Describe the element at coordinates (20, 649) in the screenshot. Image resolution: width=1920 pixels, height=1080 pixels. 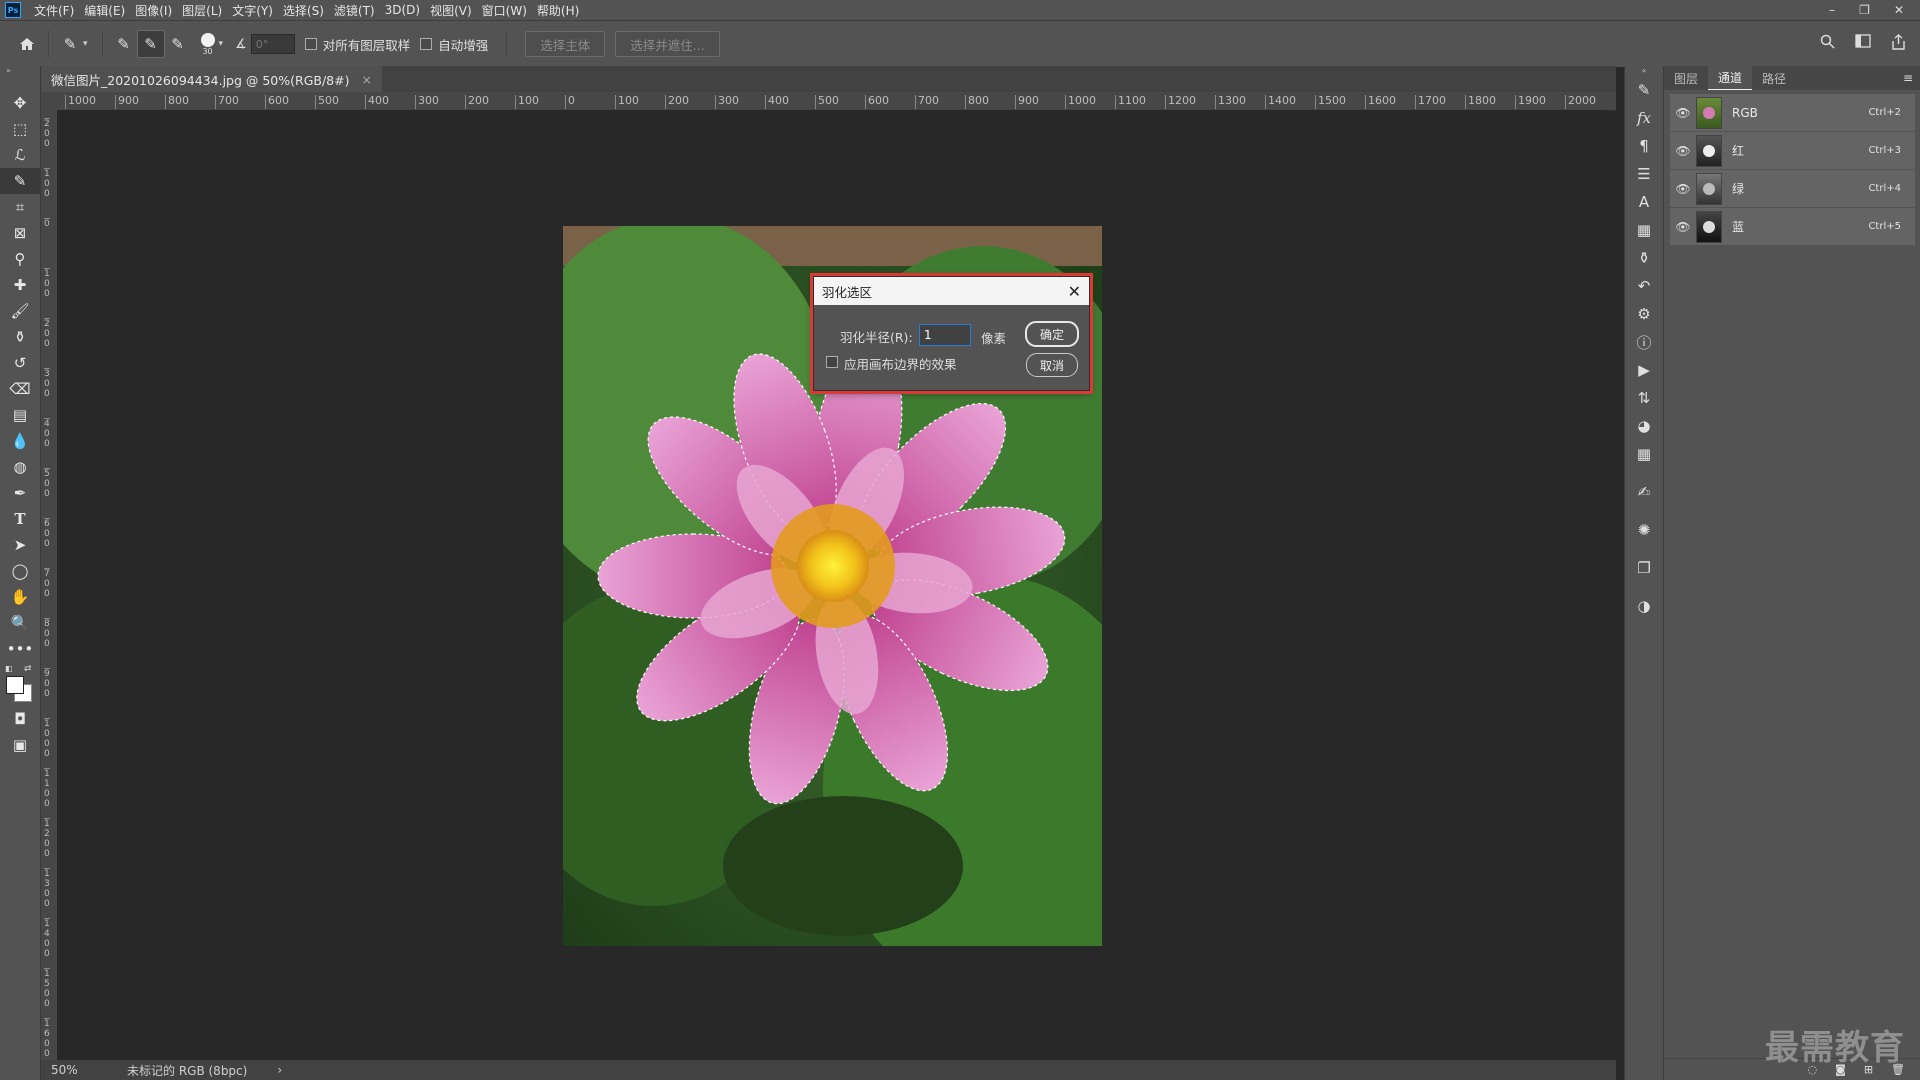
I see `more-tools-icon: •••` at that location.